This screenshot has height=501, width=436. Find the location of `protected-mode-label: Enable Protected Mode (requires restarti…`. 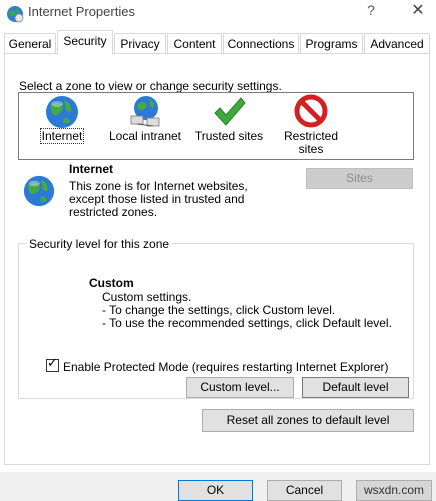

protected-mode-label: Enable Protected Mode (requires restarti… is located at coordinates (226, 367).